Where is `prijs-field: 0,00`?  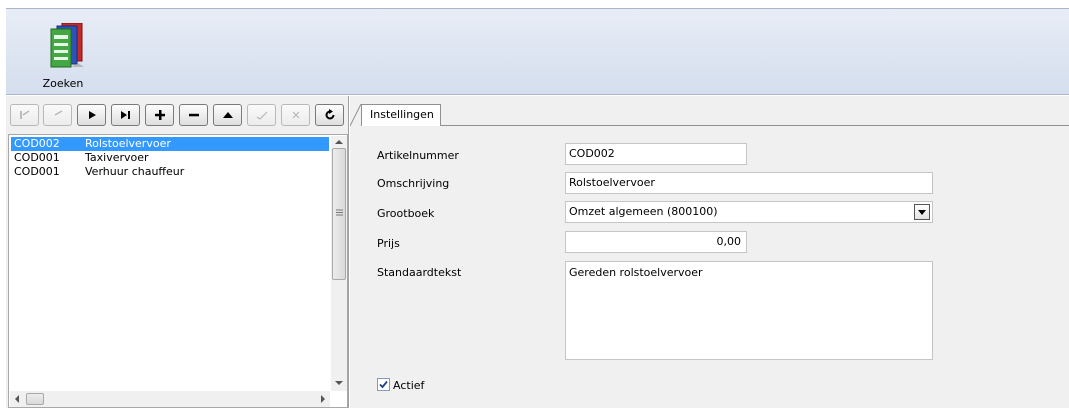
prijs-field: 0,00 is located at coordinates (656, 242).